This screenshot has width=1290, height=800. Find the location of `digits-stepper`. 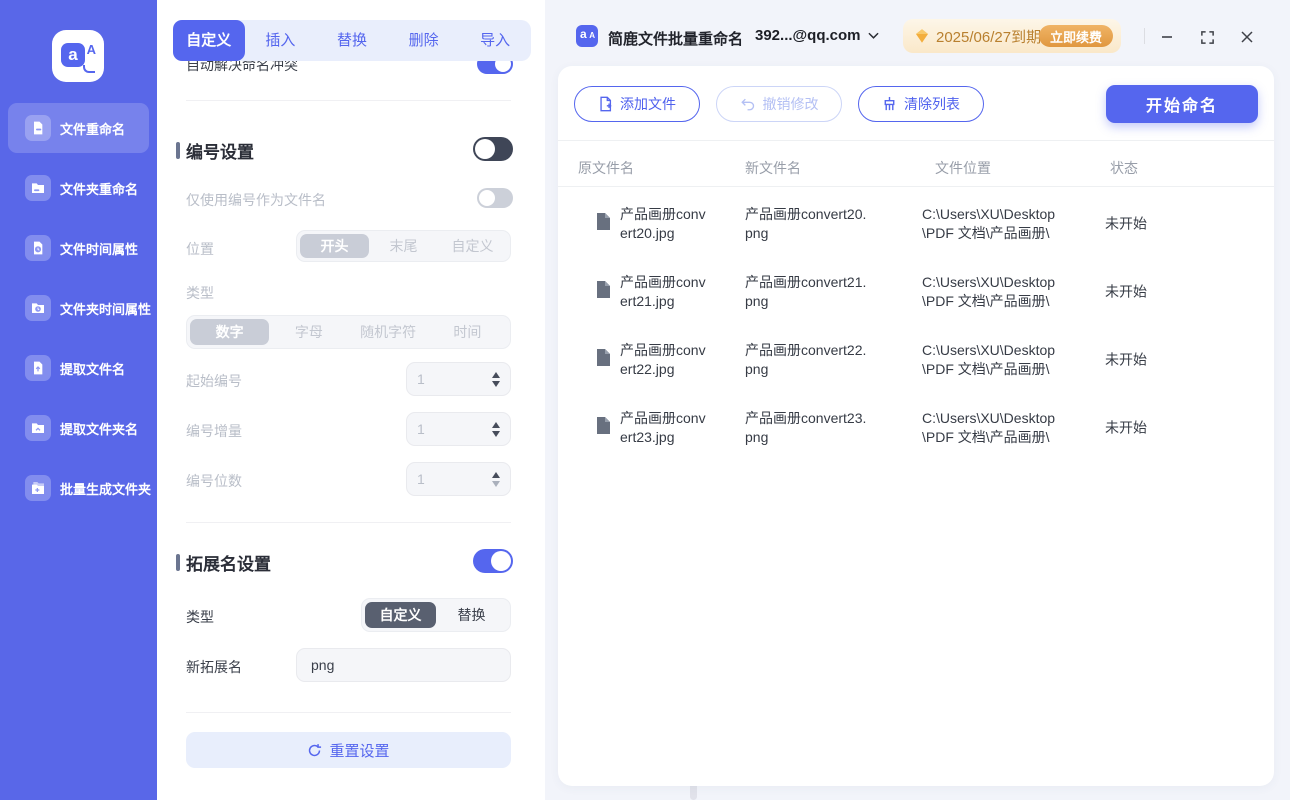

digits-stepper is located at coordinates (458, 479).